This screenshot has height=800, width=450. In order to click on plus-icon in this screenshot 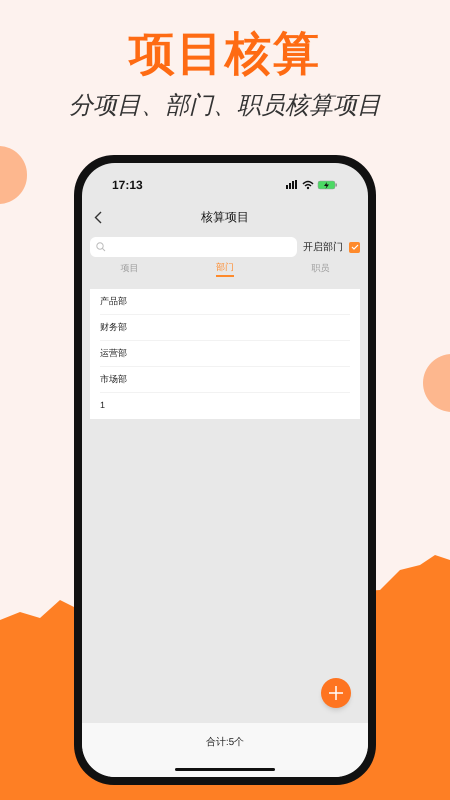, I will do `click(336, 693)`.